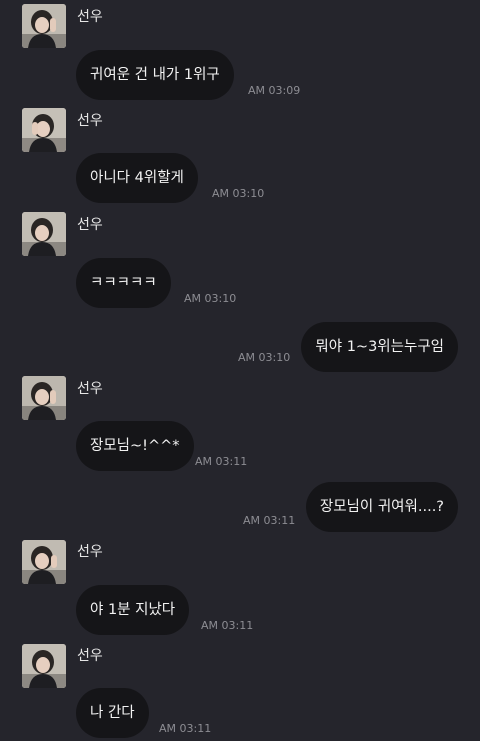  Describe the element at coordinates (137, 178) in the screenshot. I see `message-bubble: 아니다 4위할게` at that location.